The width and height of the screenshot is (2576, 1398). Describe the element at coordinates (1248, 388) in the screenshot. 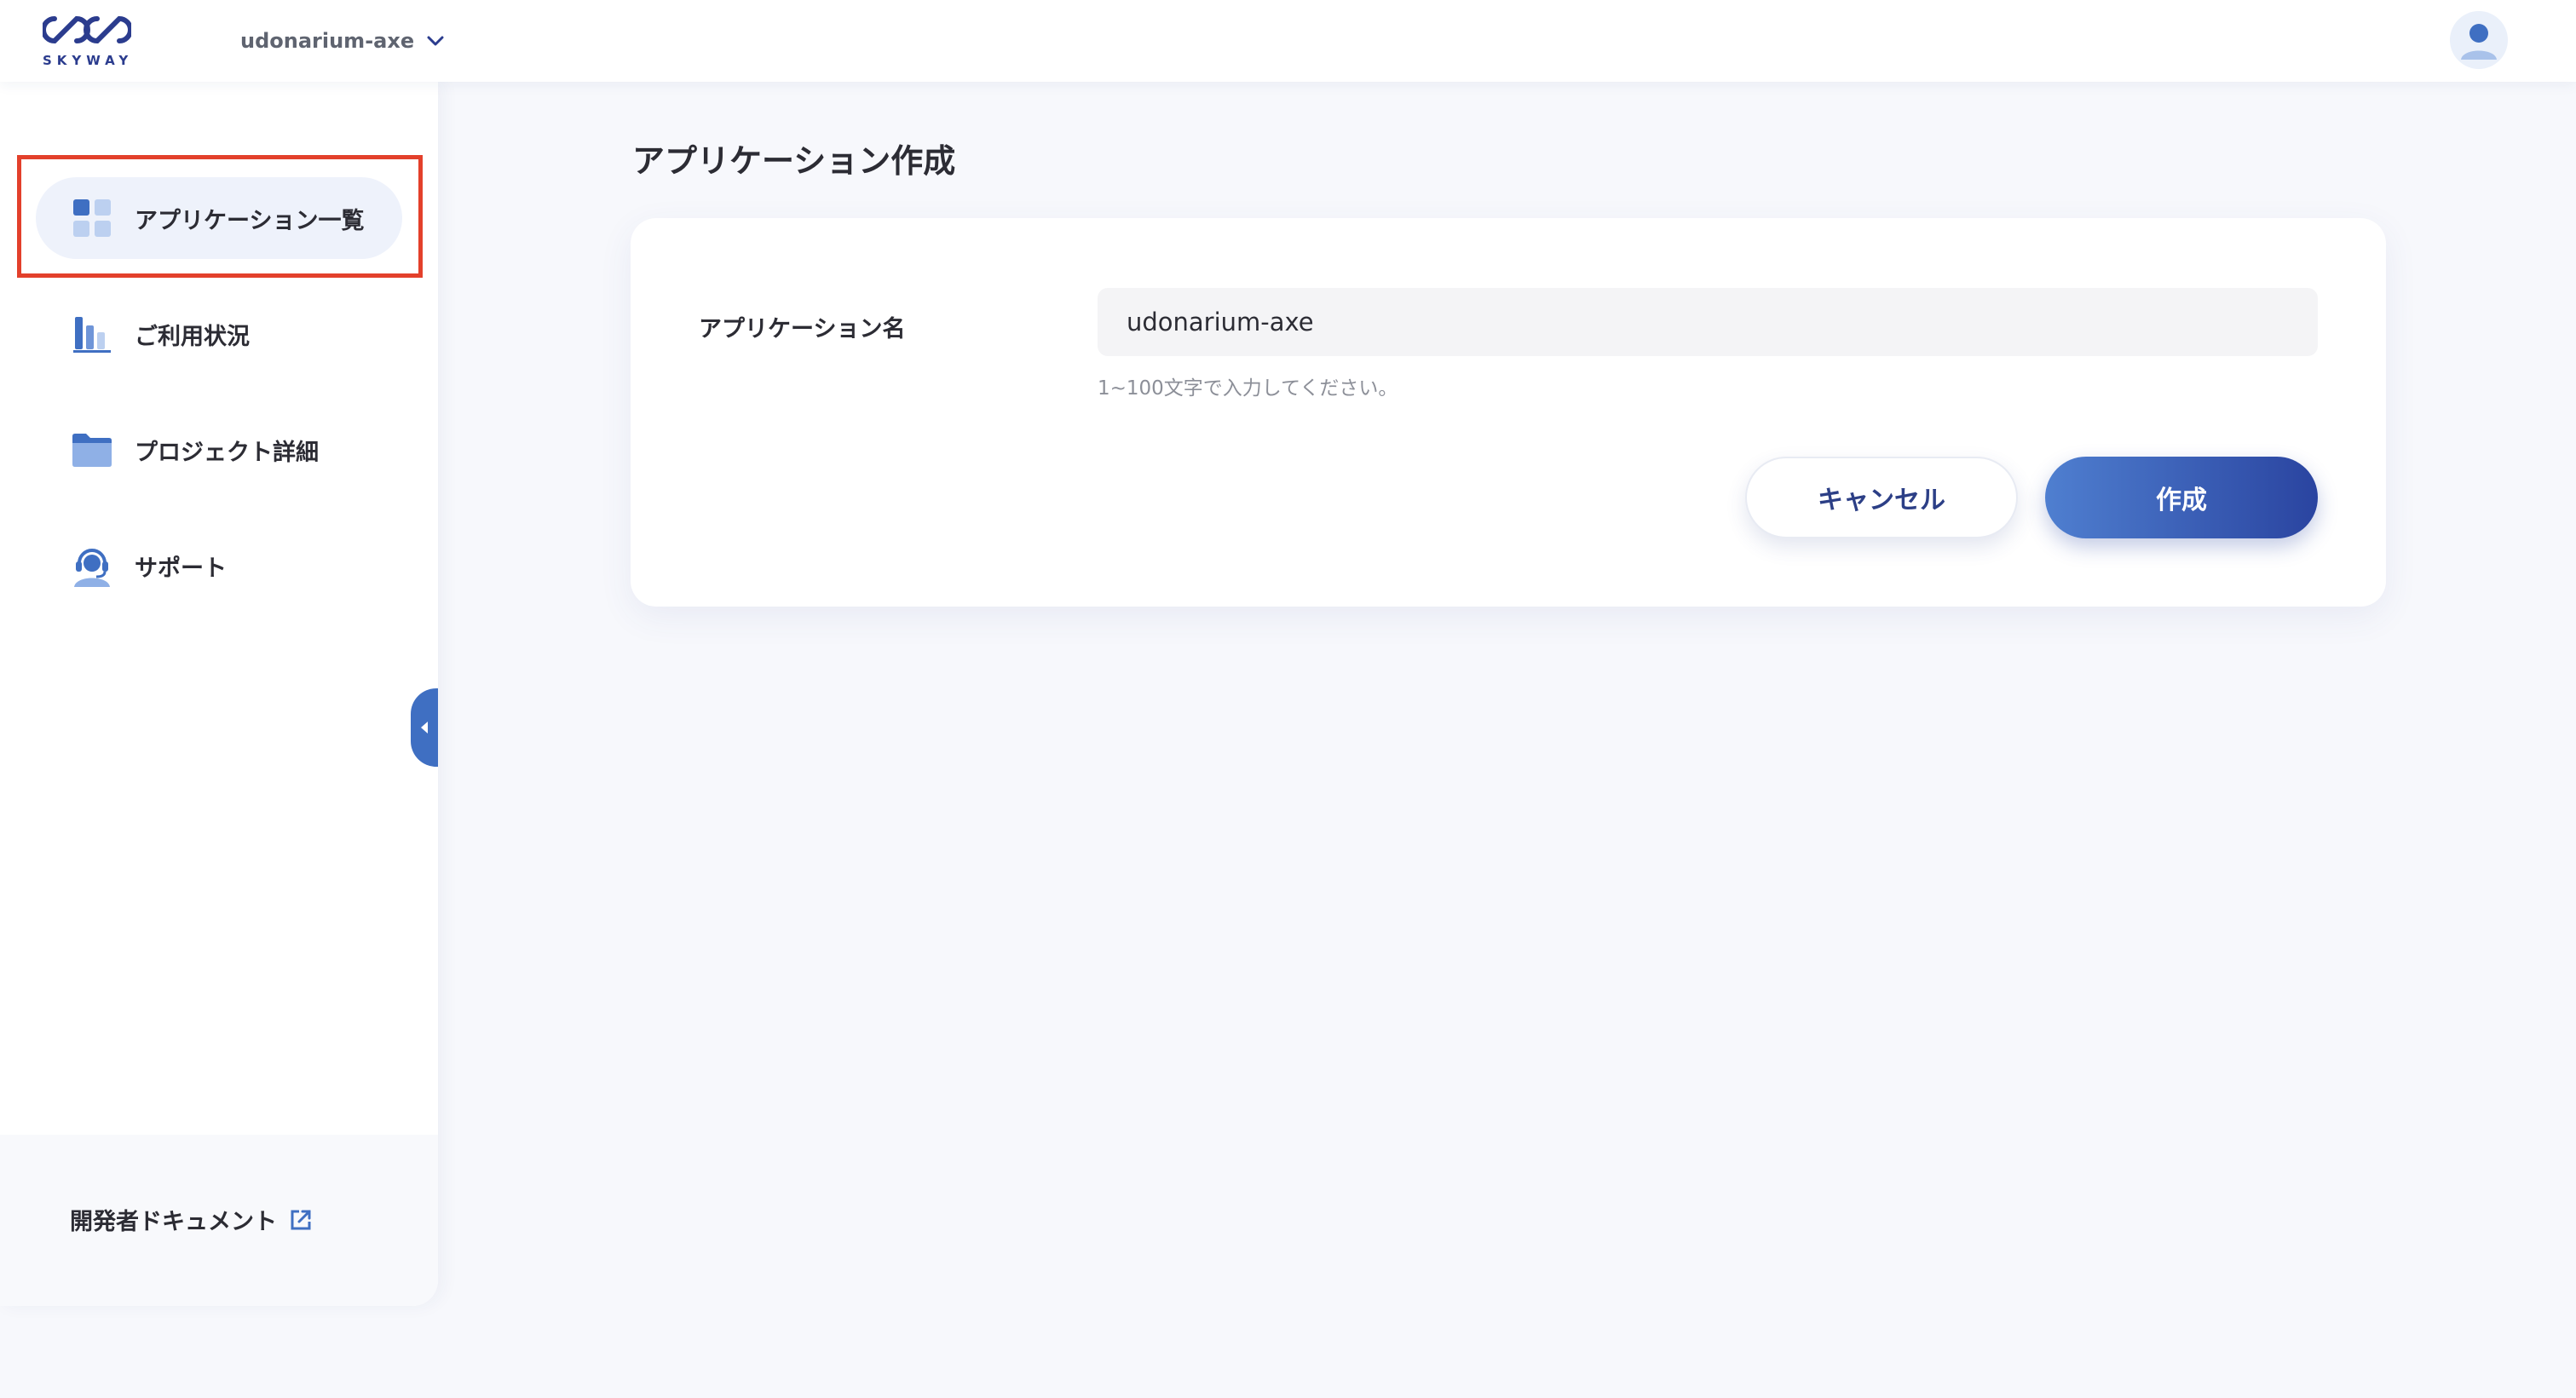

I see `input-help-text: 1~100文字で入力してください。` at that location.